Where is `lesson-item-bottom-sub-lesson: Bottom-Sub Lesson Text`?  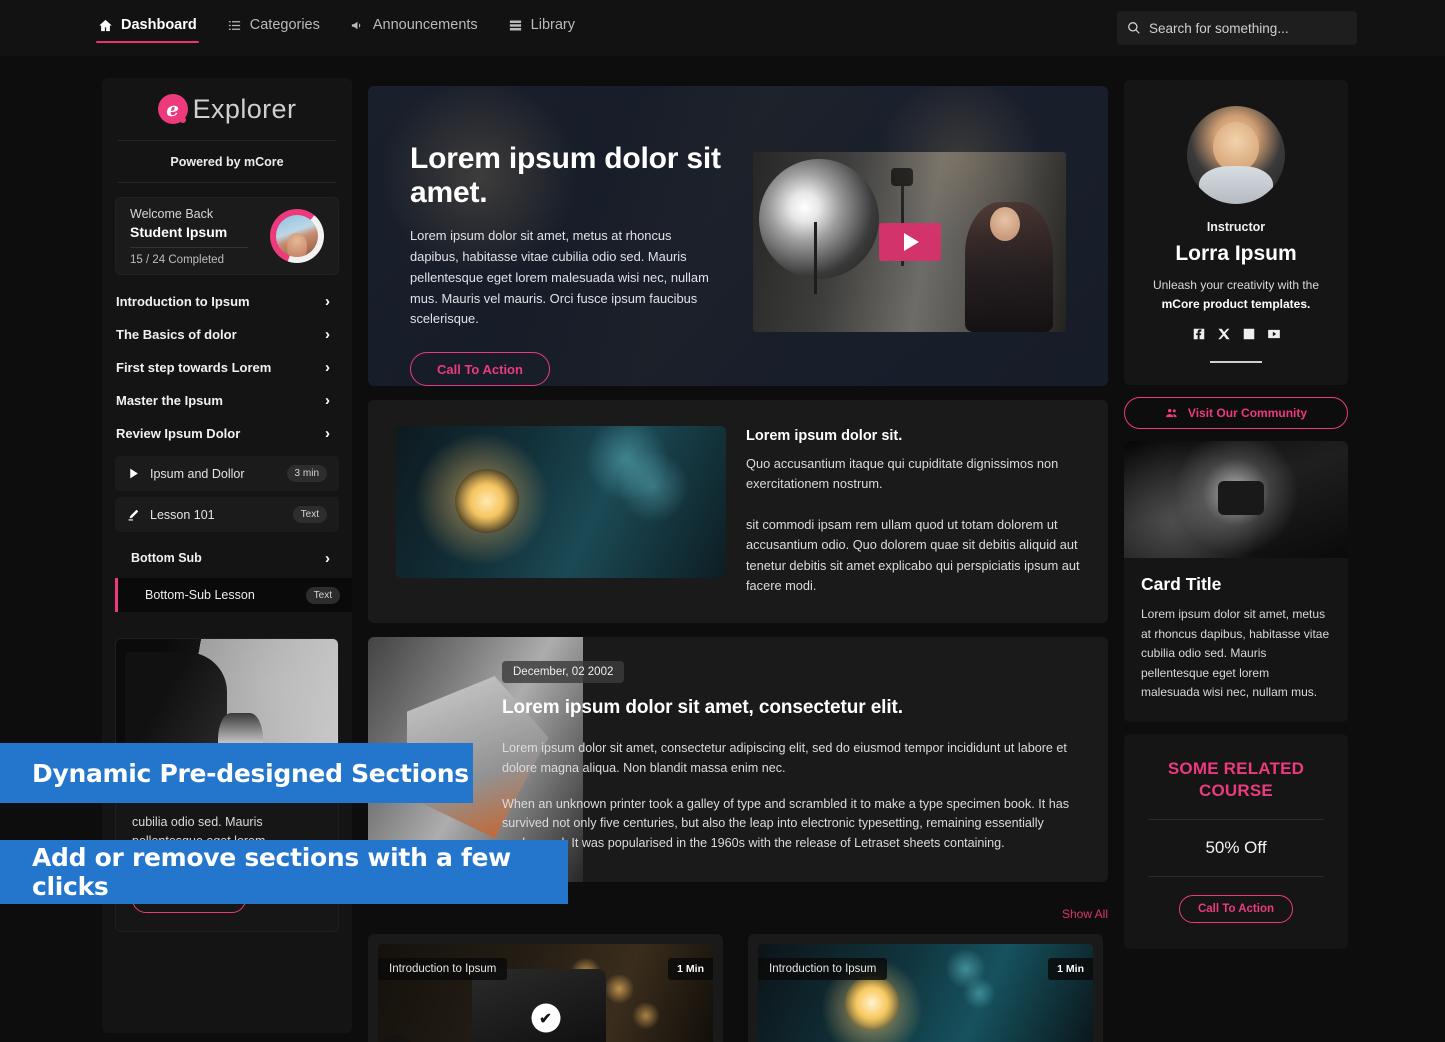
lesson-item-bottom-sub-lesson: Bottom-Sub Lesson Text is located at coordinates (233, 600).